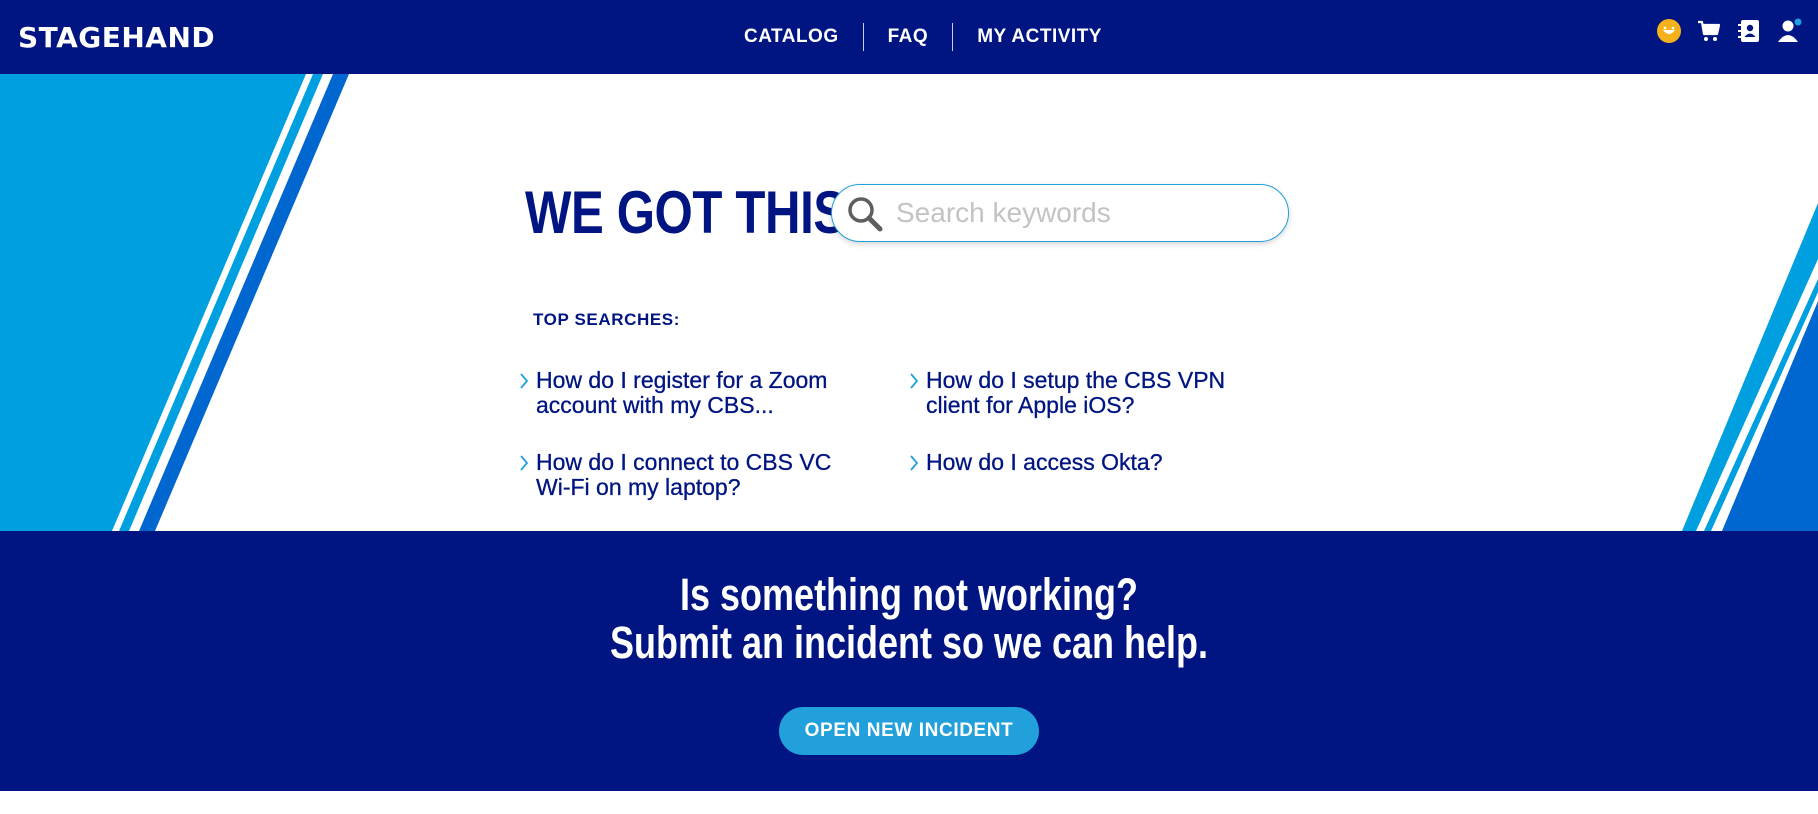 The height and width of the screenshot is (814, 1818). Describe the element at coordinates (909, 594) in the screenshot. I see `incident-heading-line-1: Is something not working?` at that location.